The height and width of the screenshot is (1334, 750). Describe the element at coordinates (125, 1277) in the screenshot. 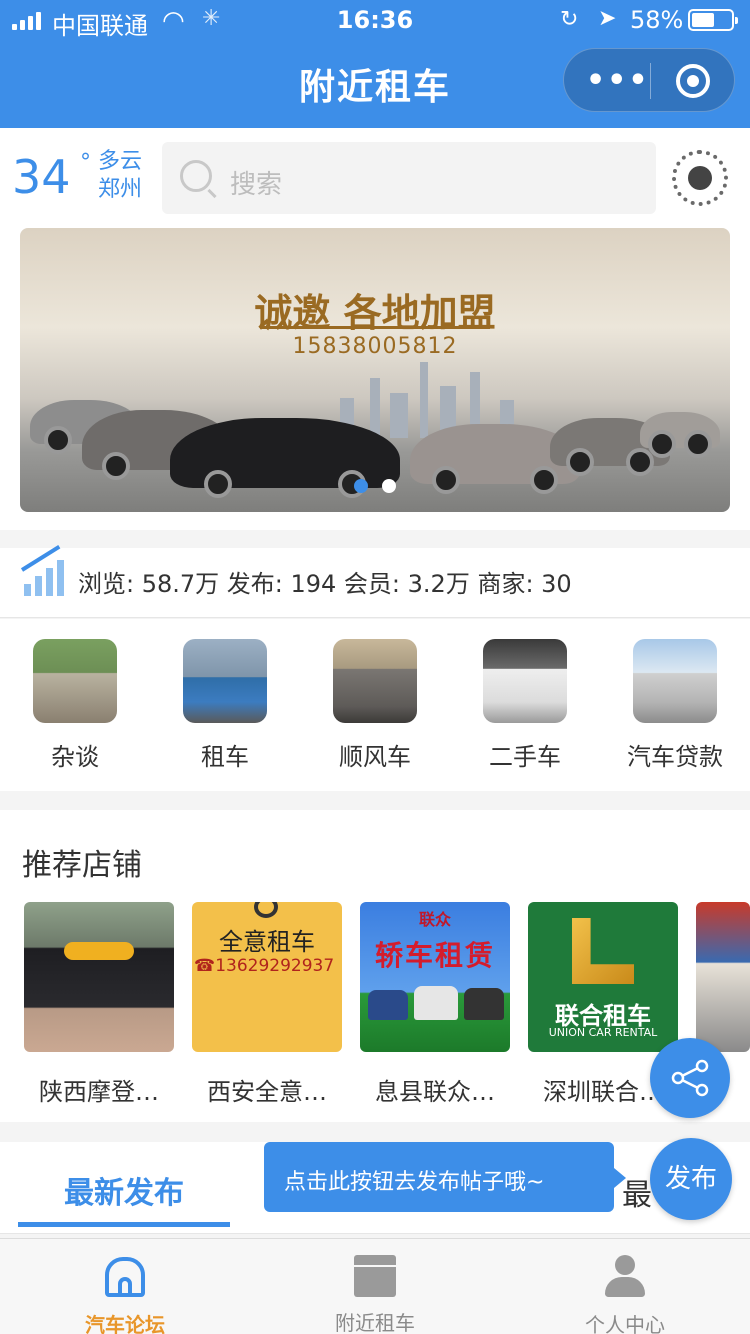

I see `home-icon` at that location.